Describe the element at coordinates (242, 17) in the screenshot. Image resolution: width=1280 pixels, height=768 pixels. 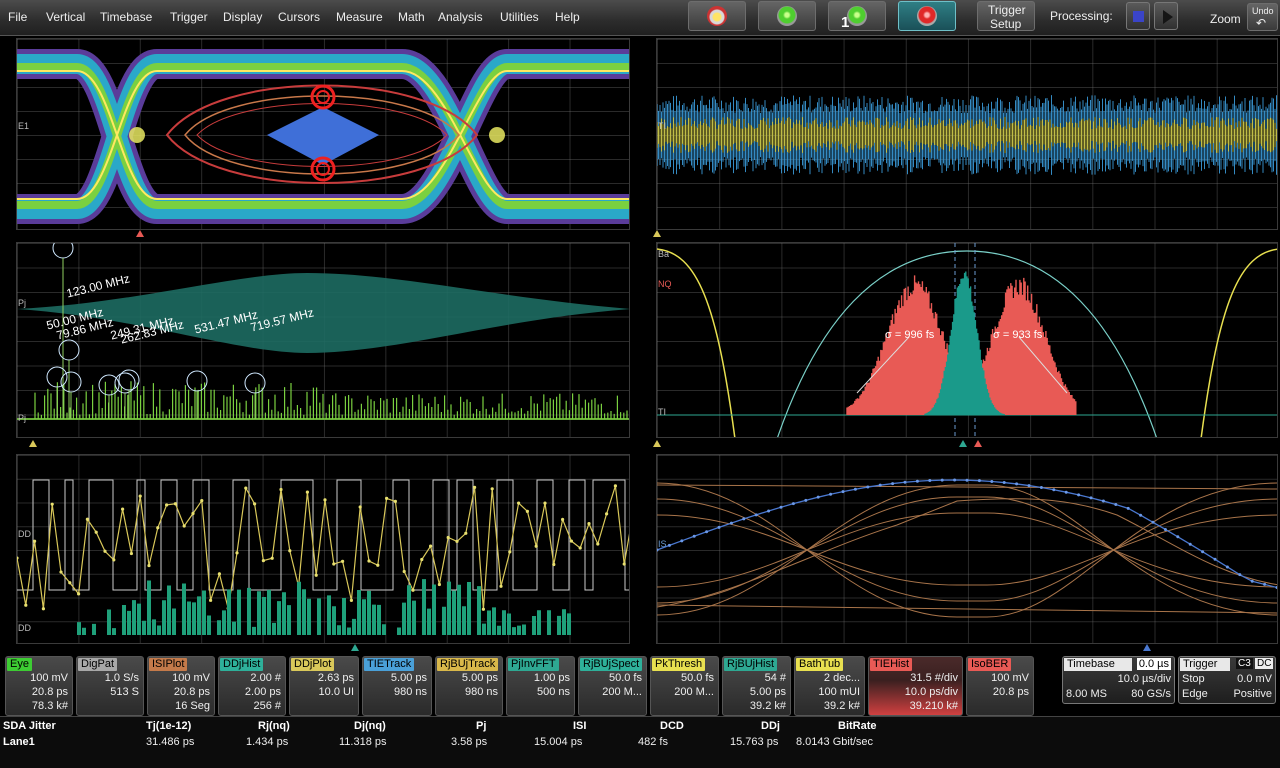
I see `menu-display: Display` at that location.